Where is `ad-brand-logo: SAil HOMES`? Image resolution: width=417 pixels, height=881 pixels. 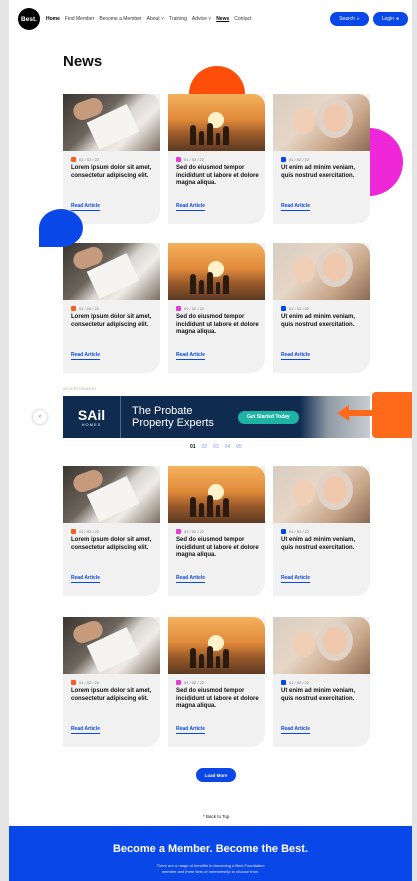 ad-brand-logo: SAil HOMES is located at coordinates (92, 417).